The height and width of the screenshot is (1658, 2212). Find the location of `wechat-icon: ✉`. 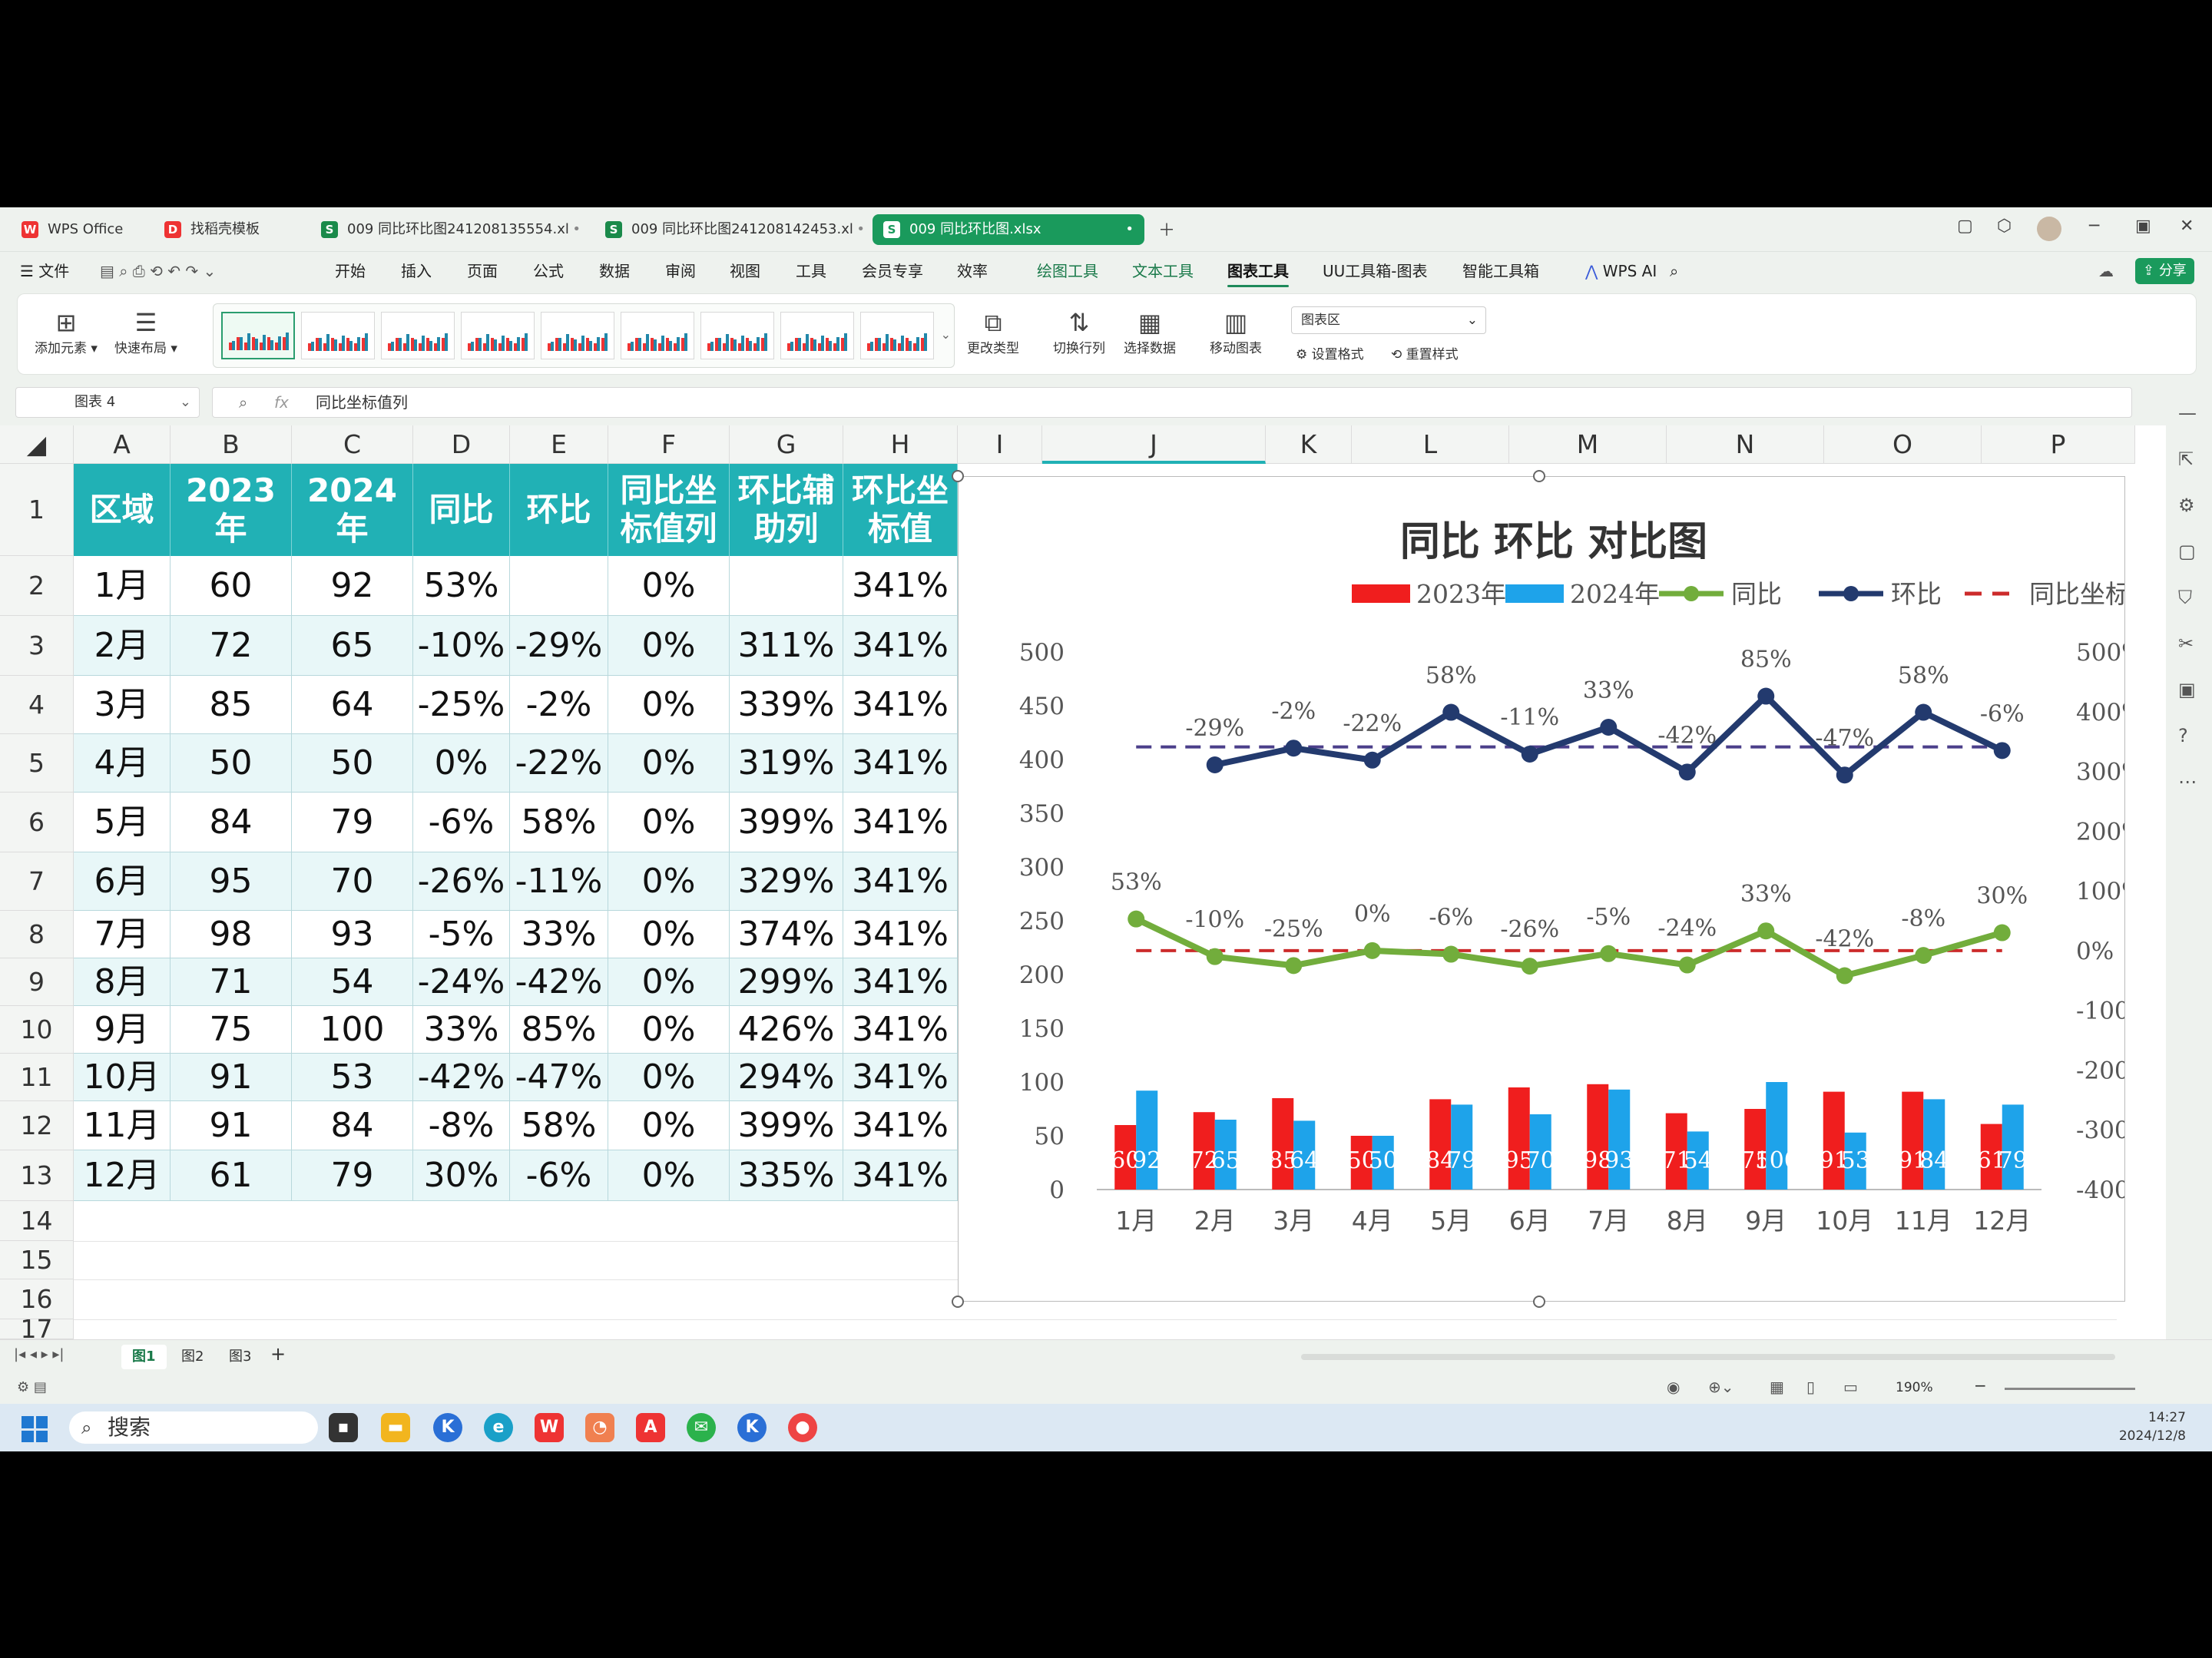

wechat-icon: ✉ is located at coordinates (702, 1427).